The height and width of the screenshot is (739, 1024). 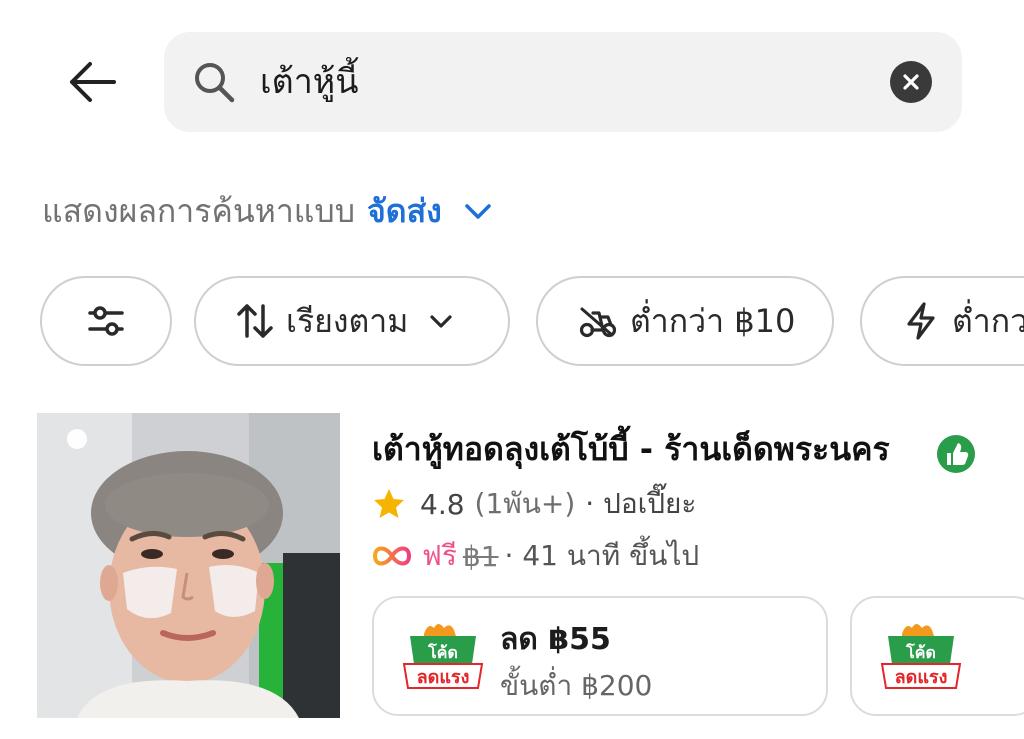 What do you see at coordinates (576, 685) in the screenshot?
I see `promo-minimum: ขั้นต่ำ ฿200` at bounding box center [576, 685].